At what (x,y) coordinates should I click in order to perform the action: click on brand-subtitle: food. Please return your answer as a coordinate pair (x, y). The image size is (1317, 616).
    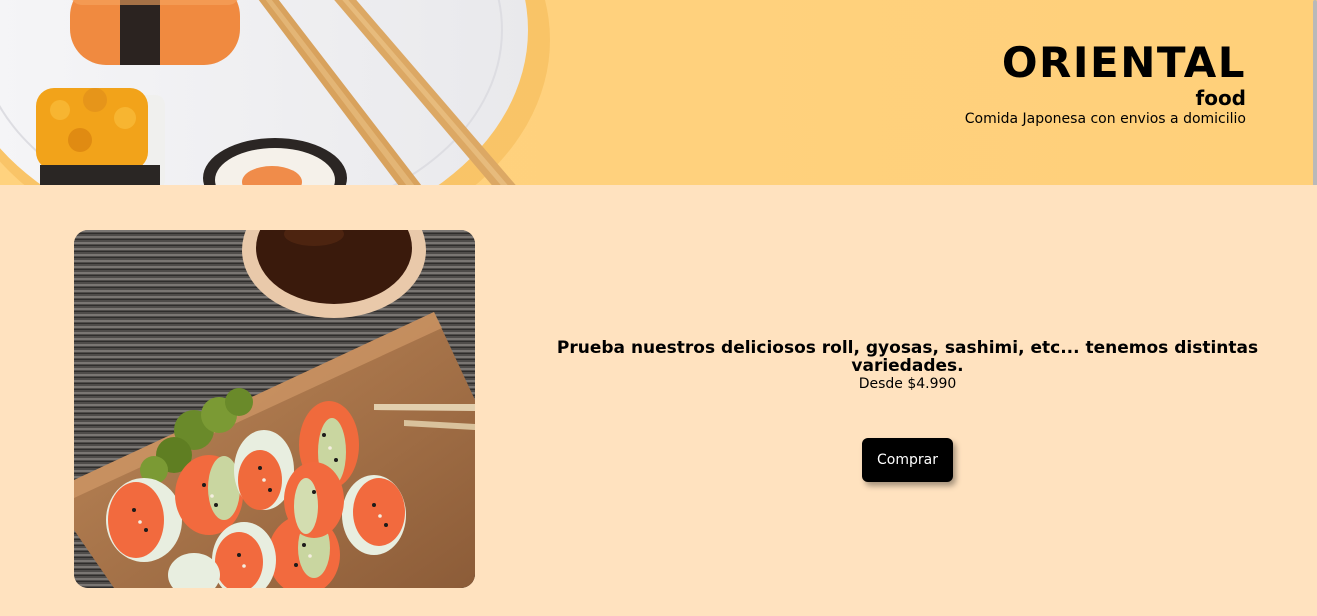
    Looking at the image, I should click on (1221, 98).